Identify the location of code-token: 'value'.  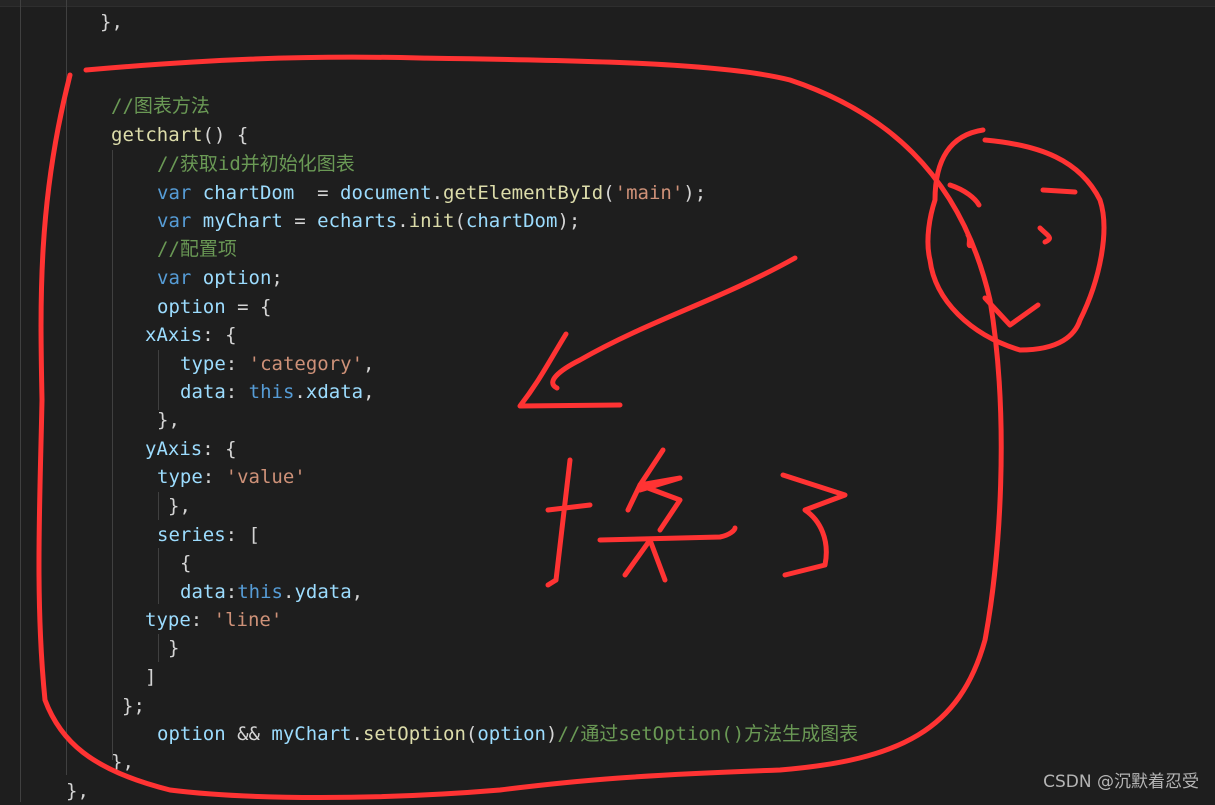
(265, 477).